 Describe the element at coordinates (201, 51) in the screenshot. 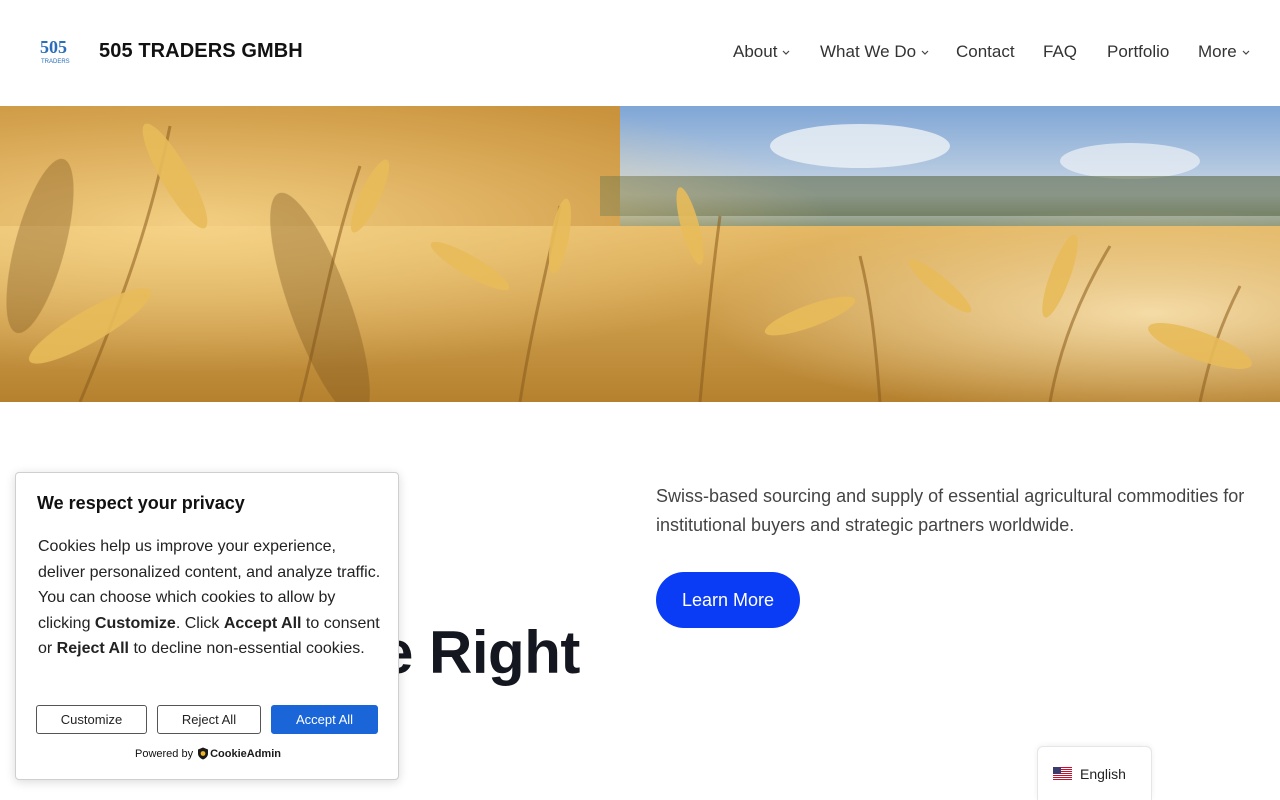

I see `brand-name: 505 TRADERS GMBH` at that location.